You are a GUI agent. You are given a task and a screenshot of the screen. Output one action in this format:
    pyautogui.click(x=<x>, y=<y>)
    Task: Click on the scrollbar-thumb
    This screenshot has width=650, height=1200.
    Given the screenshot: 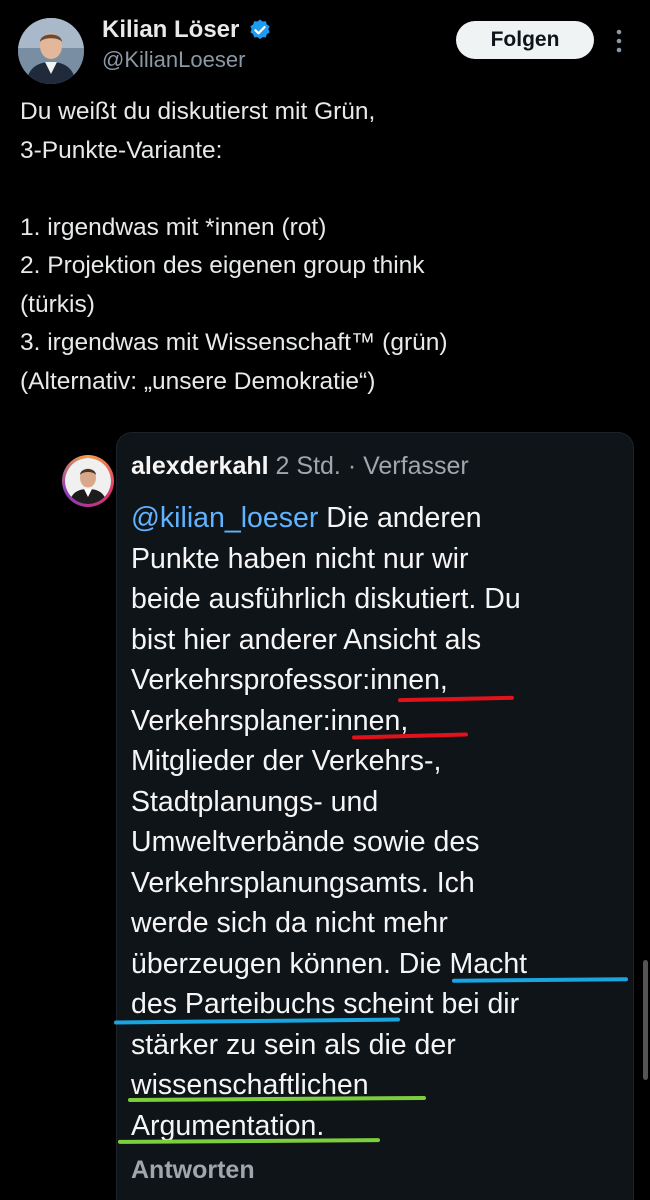 What is the action you would take?
    pyautogui.click(x=645, y=1020)
    